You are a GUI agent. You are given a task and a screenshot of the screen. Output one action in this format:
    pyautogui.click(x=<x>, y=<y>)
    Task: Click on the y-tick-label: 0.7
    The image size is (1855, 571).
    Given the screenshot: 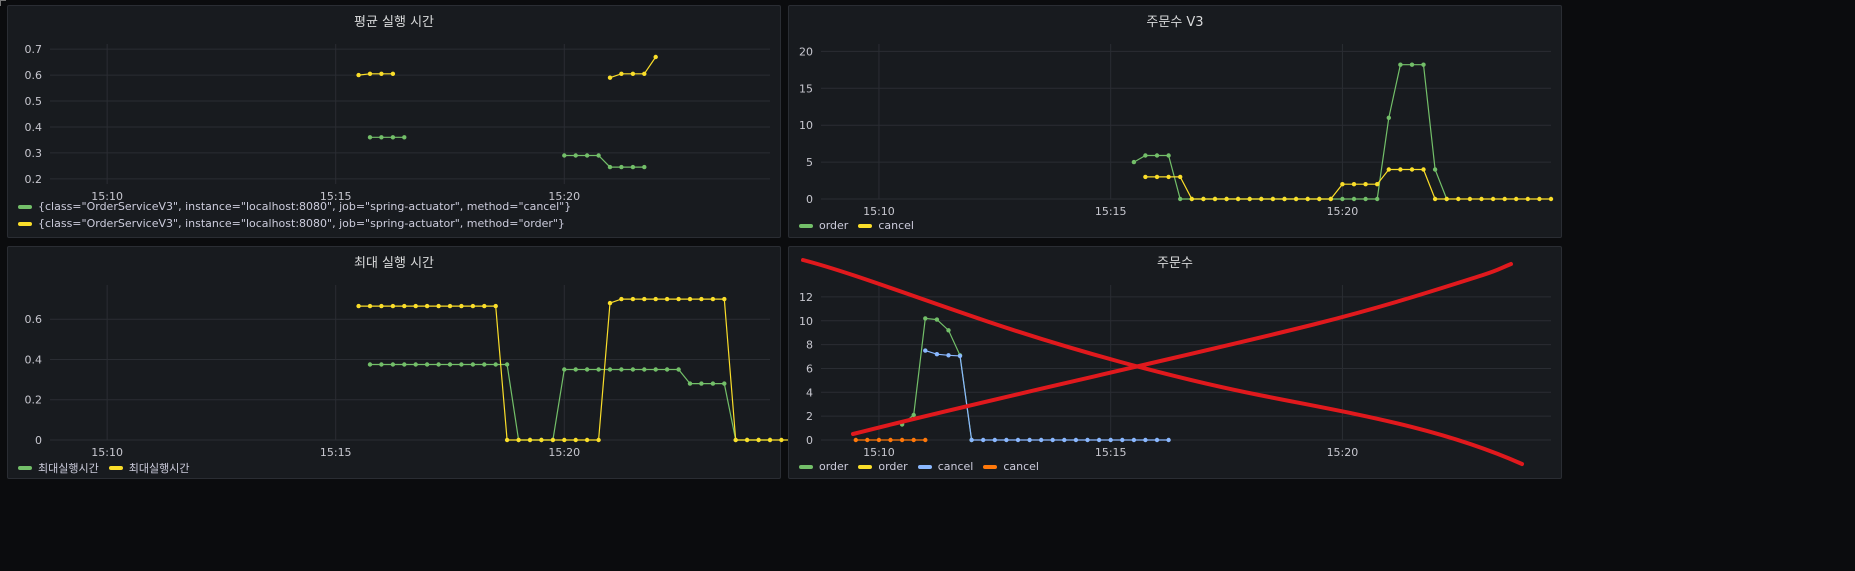 What is the action you would take?
    pyautogui.click(x=34, y=49)
    